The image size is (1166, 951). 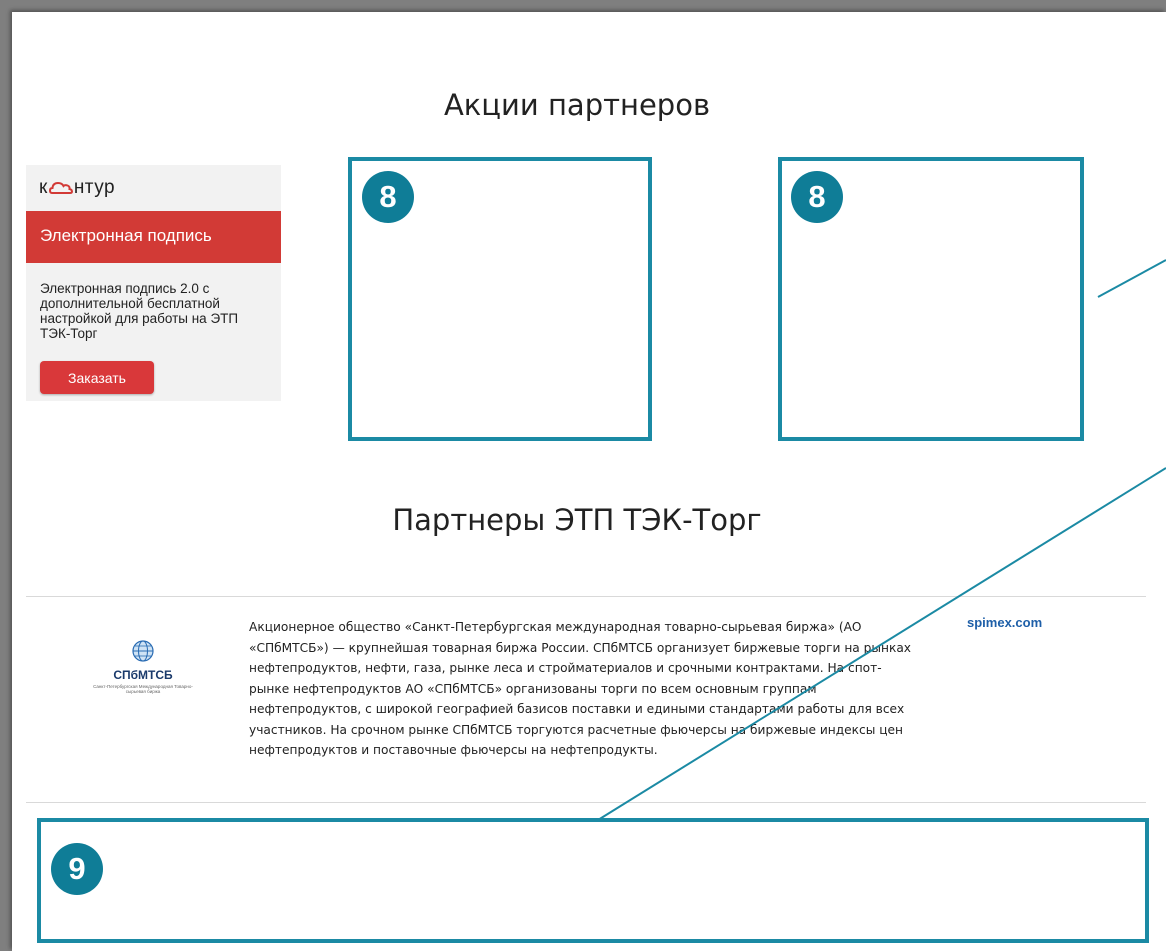 What do you see at coordinates (77, 869) in the screenshot?
I see `annotation-badge-9: 9` at bounding box center [77, 869].